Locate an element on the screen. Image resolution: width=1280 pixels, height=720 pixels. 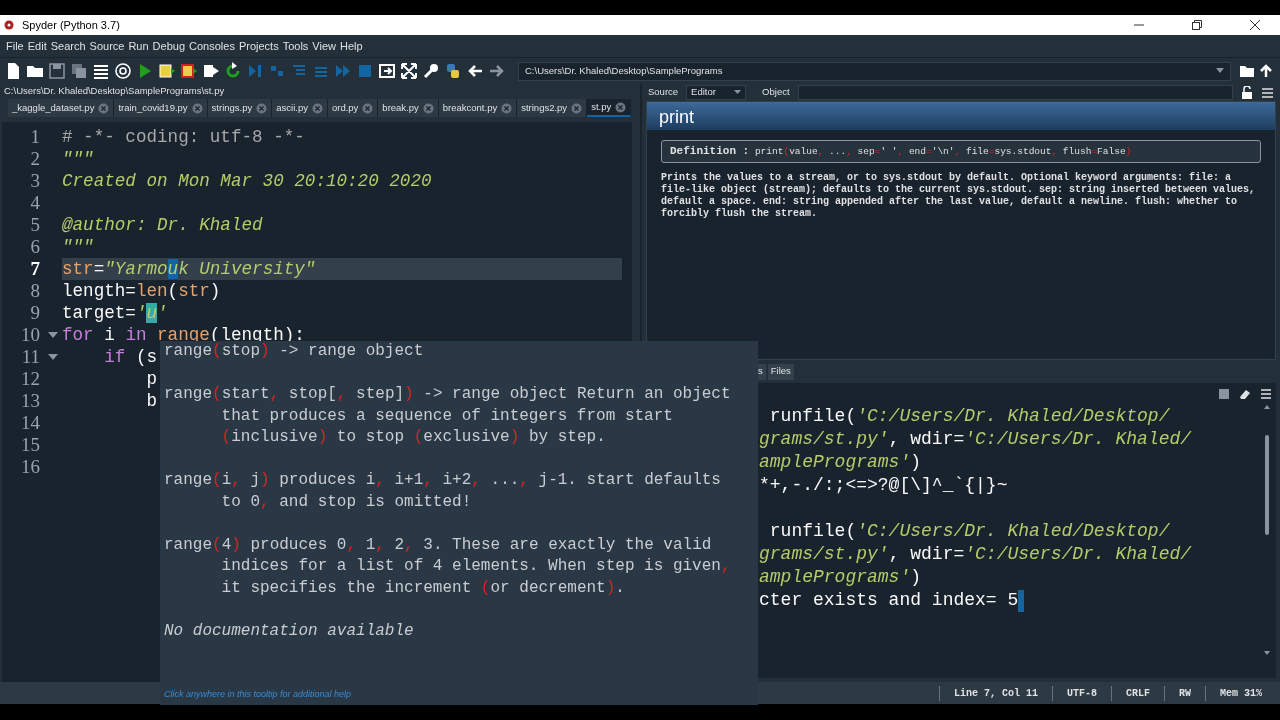
code-line: b is located at coordinates (151, 401).